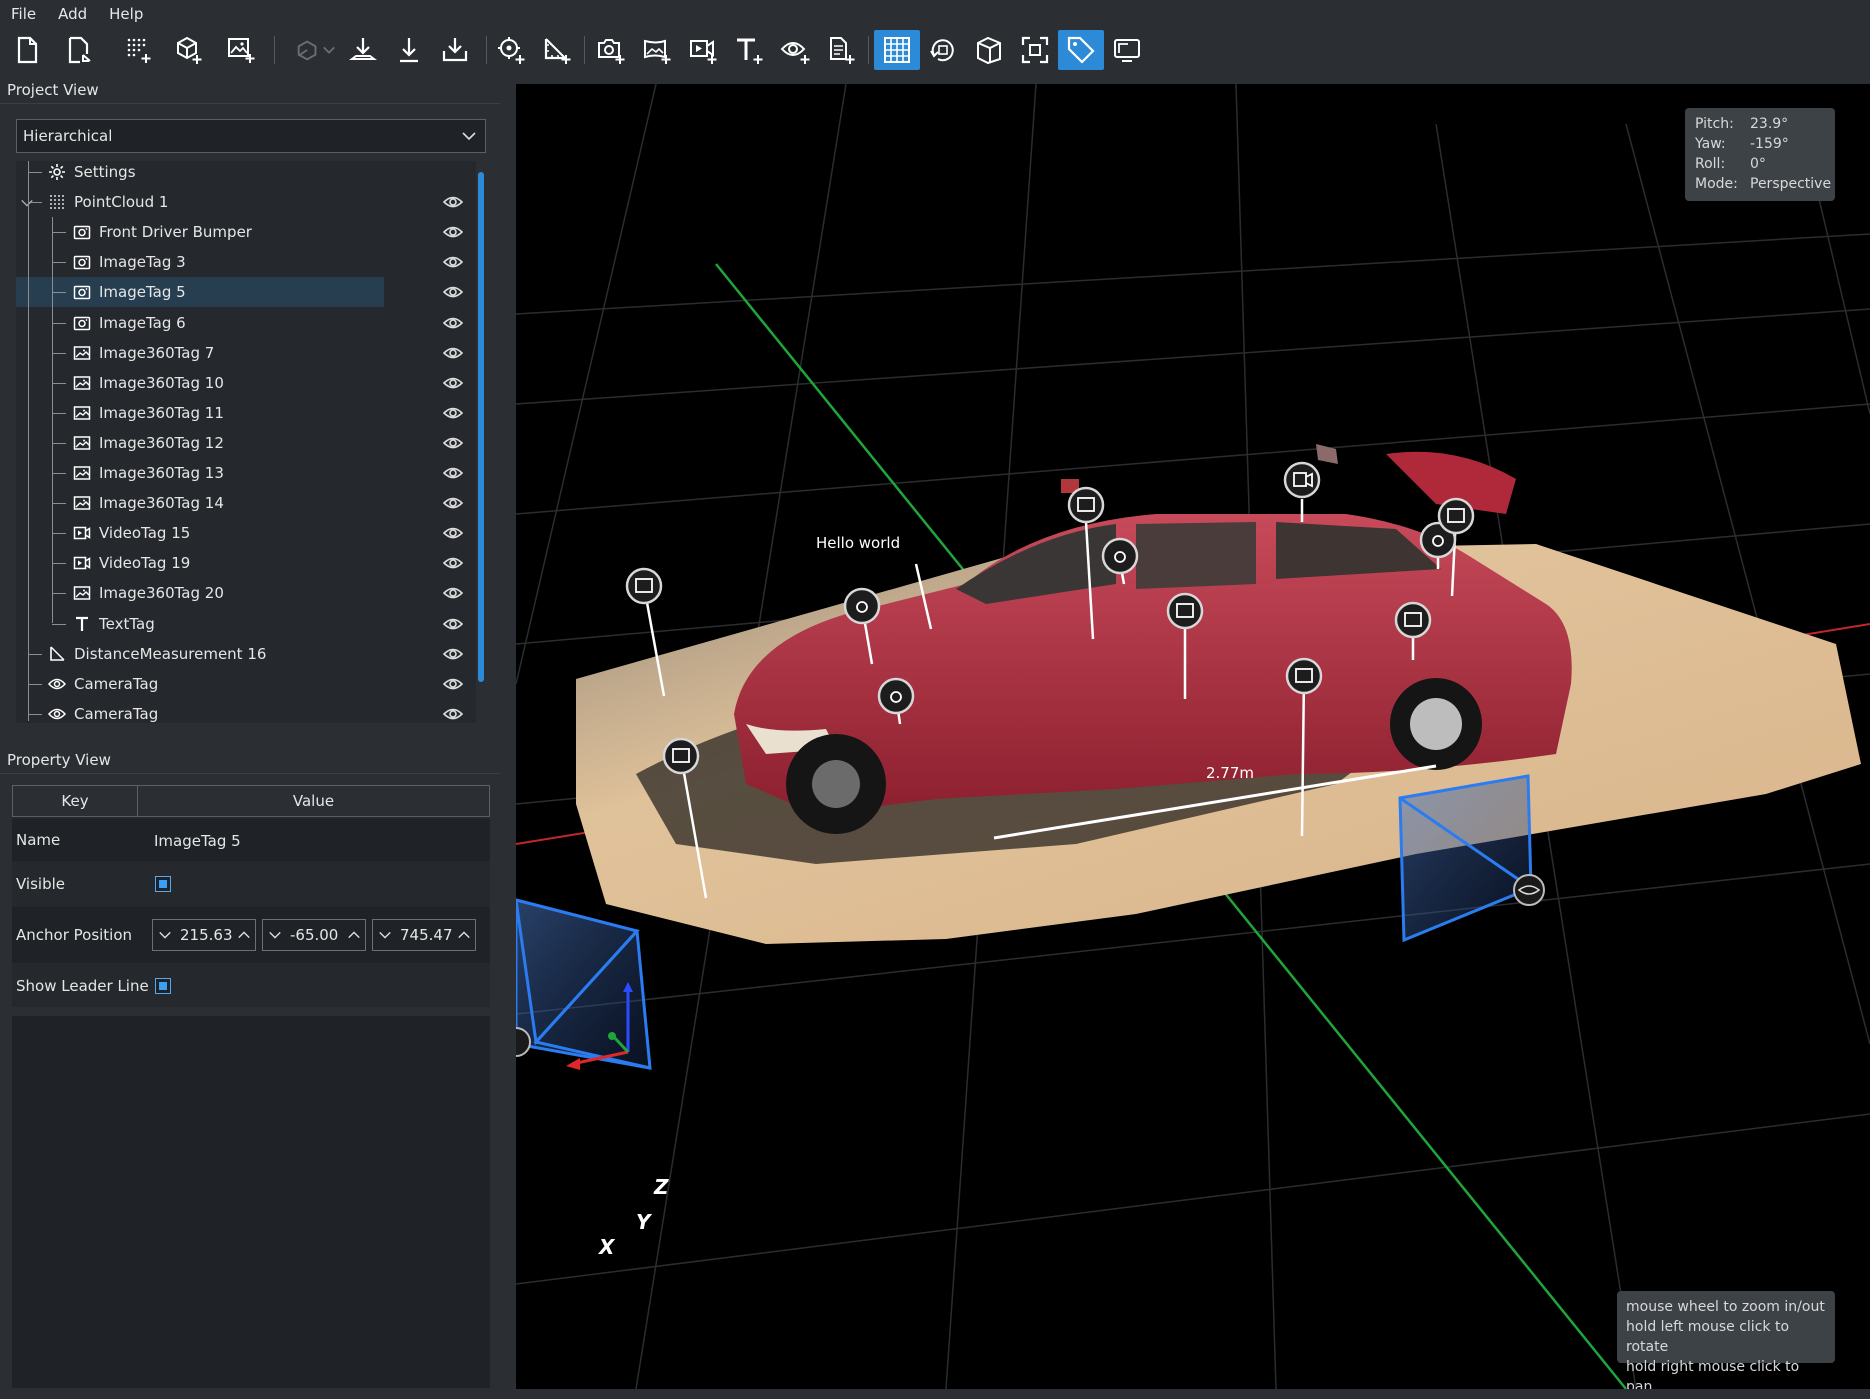 The width and height of the screenshot is (1870, 1399). Describe the element at coordinates (246, 262) in the screenshot. I see `tree-item: ImageTag 3` at that location.